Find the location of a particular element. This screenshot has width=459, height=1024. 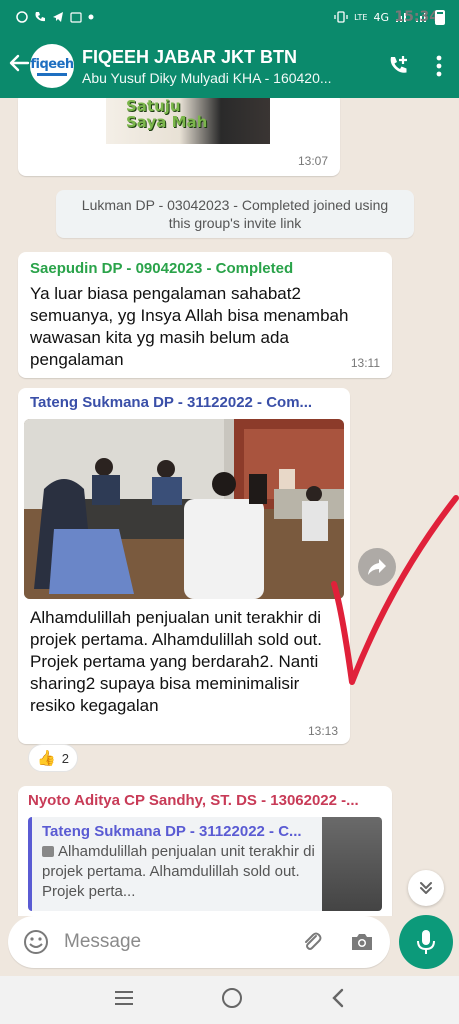

back-chevron-icon is located at coordinates (338, 997).